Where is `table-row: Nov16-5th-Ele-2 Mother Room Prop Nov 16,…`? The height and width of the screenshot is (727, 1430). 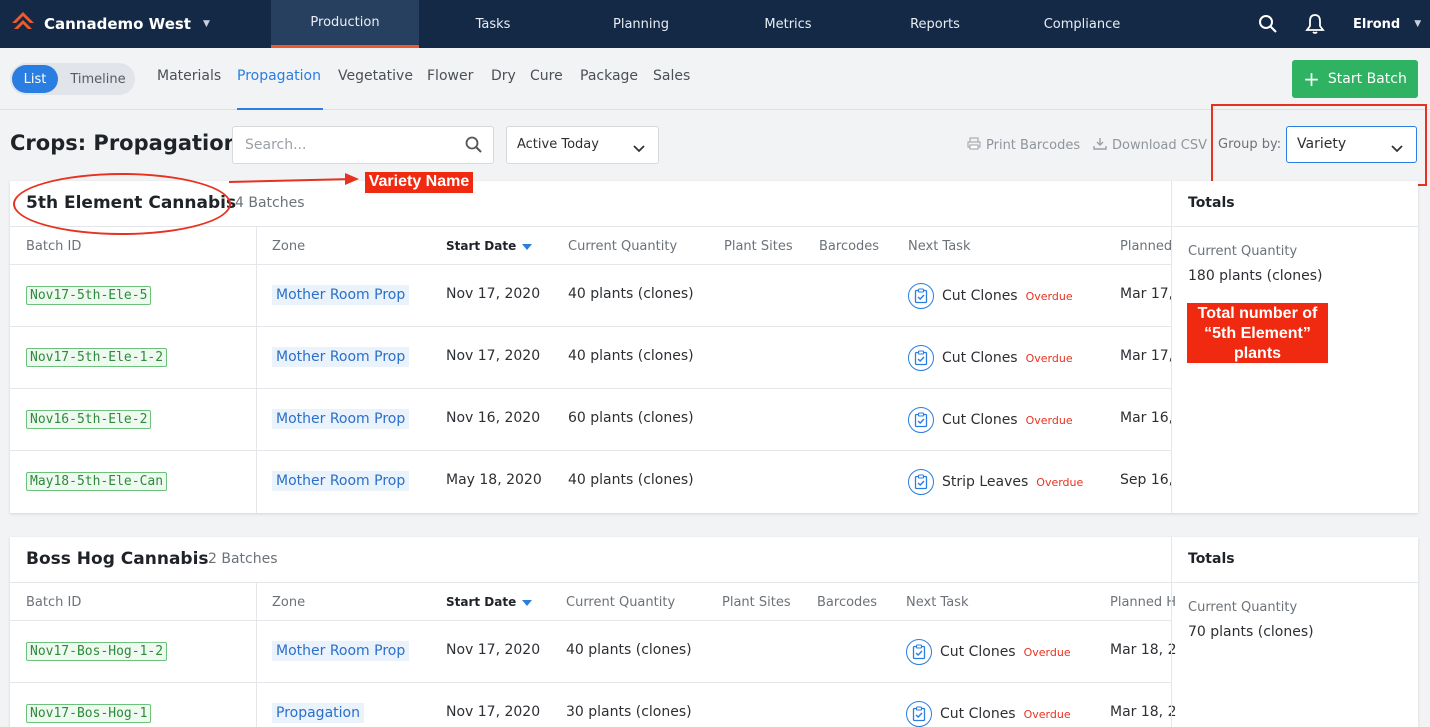
table-row: Nov16-5th-Ele-2 Mother Room Prop Nov 16,… is located at coordinates (591, 420).